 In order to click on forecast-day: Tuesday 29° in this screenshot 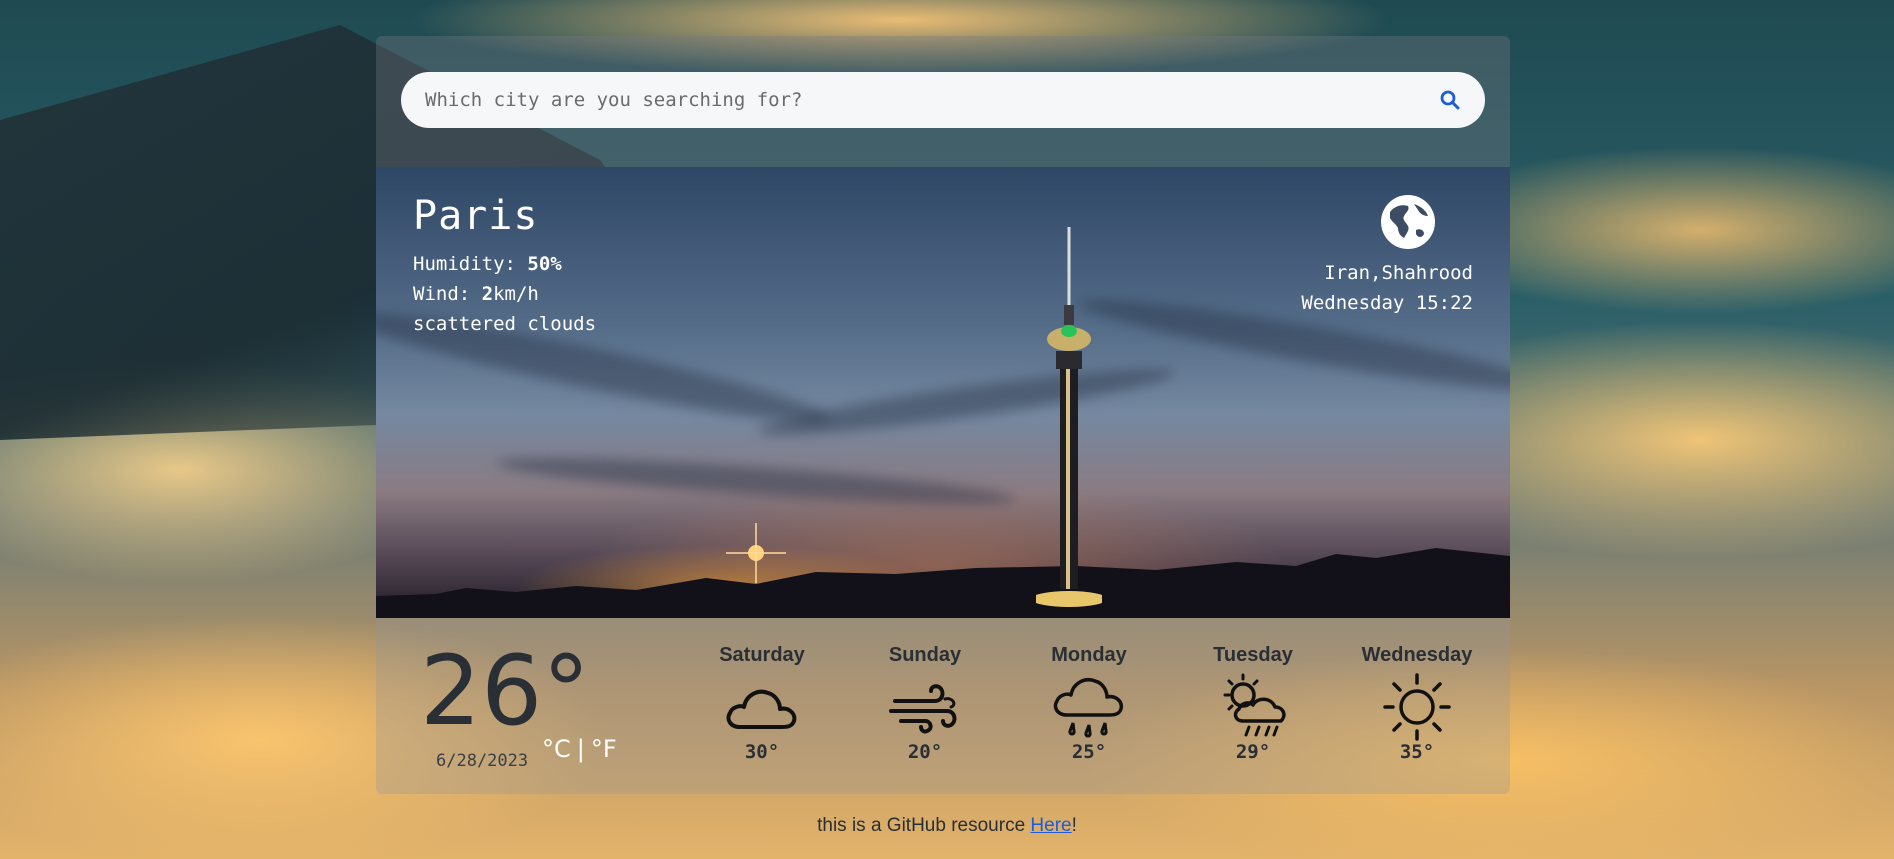, I will do `click(1253, 703)`.